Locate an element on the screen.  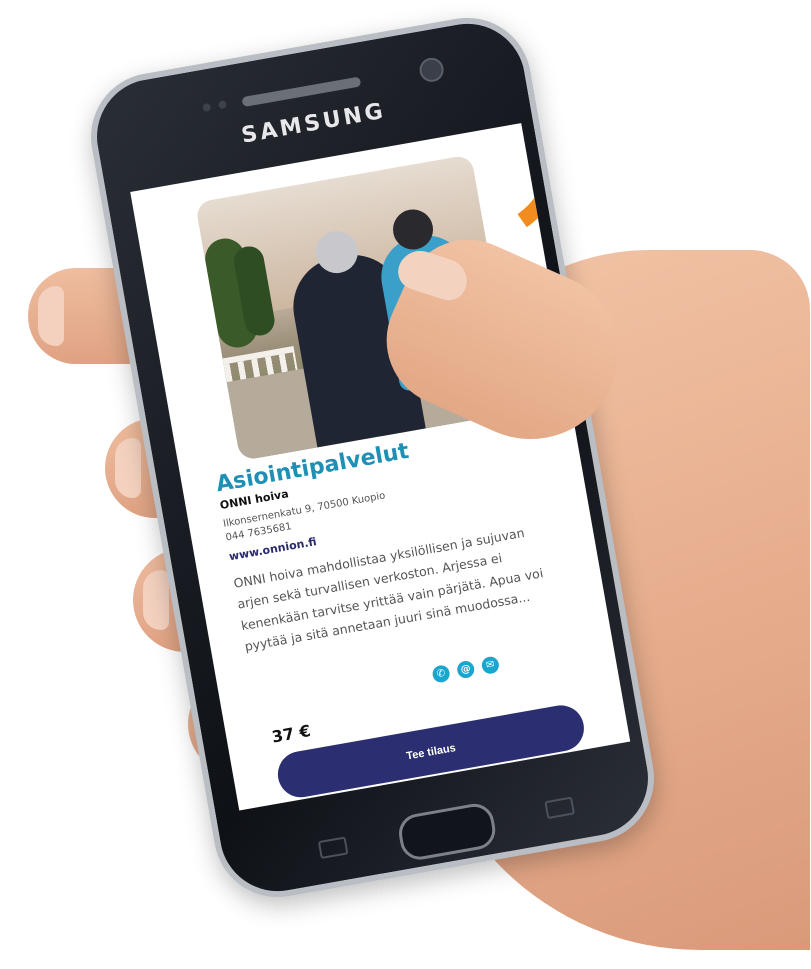
recent-apps-key is located at coordinates (333, 848).